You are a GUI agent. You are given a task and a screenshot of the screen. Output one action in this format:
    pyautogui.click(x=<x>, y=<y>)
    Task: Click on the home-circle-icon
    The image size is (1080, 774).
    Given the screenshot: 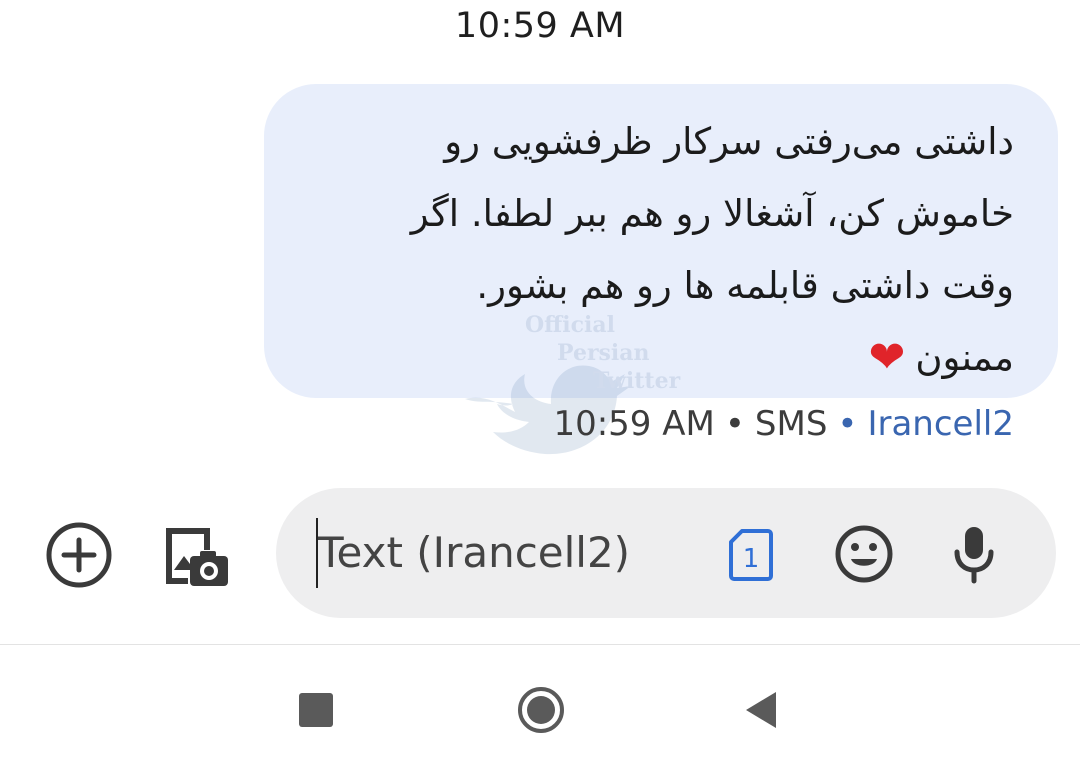 What is the action you would take?
    pyautogui.click(x=541, y=710)
    